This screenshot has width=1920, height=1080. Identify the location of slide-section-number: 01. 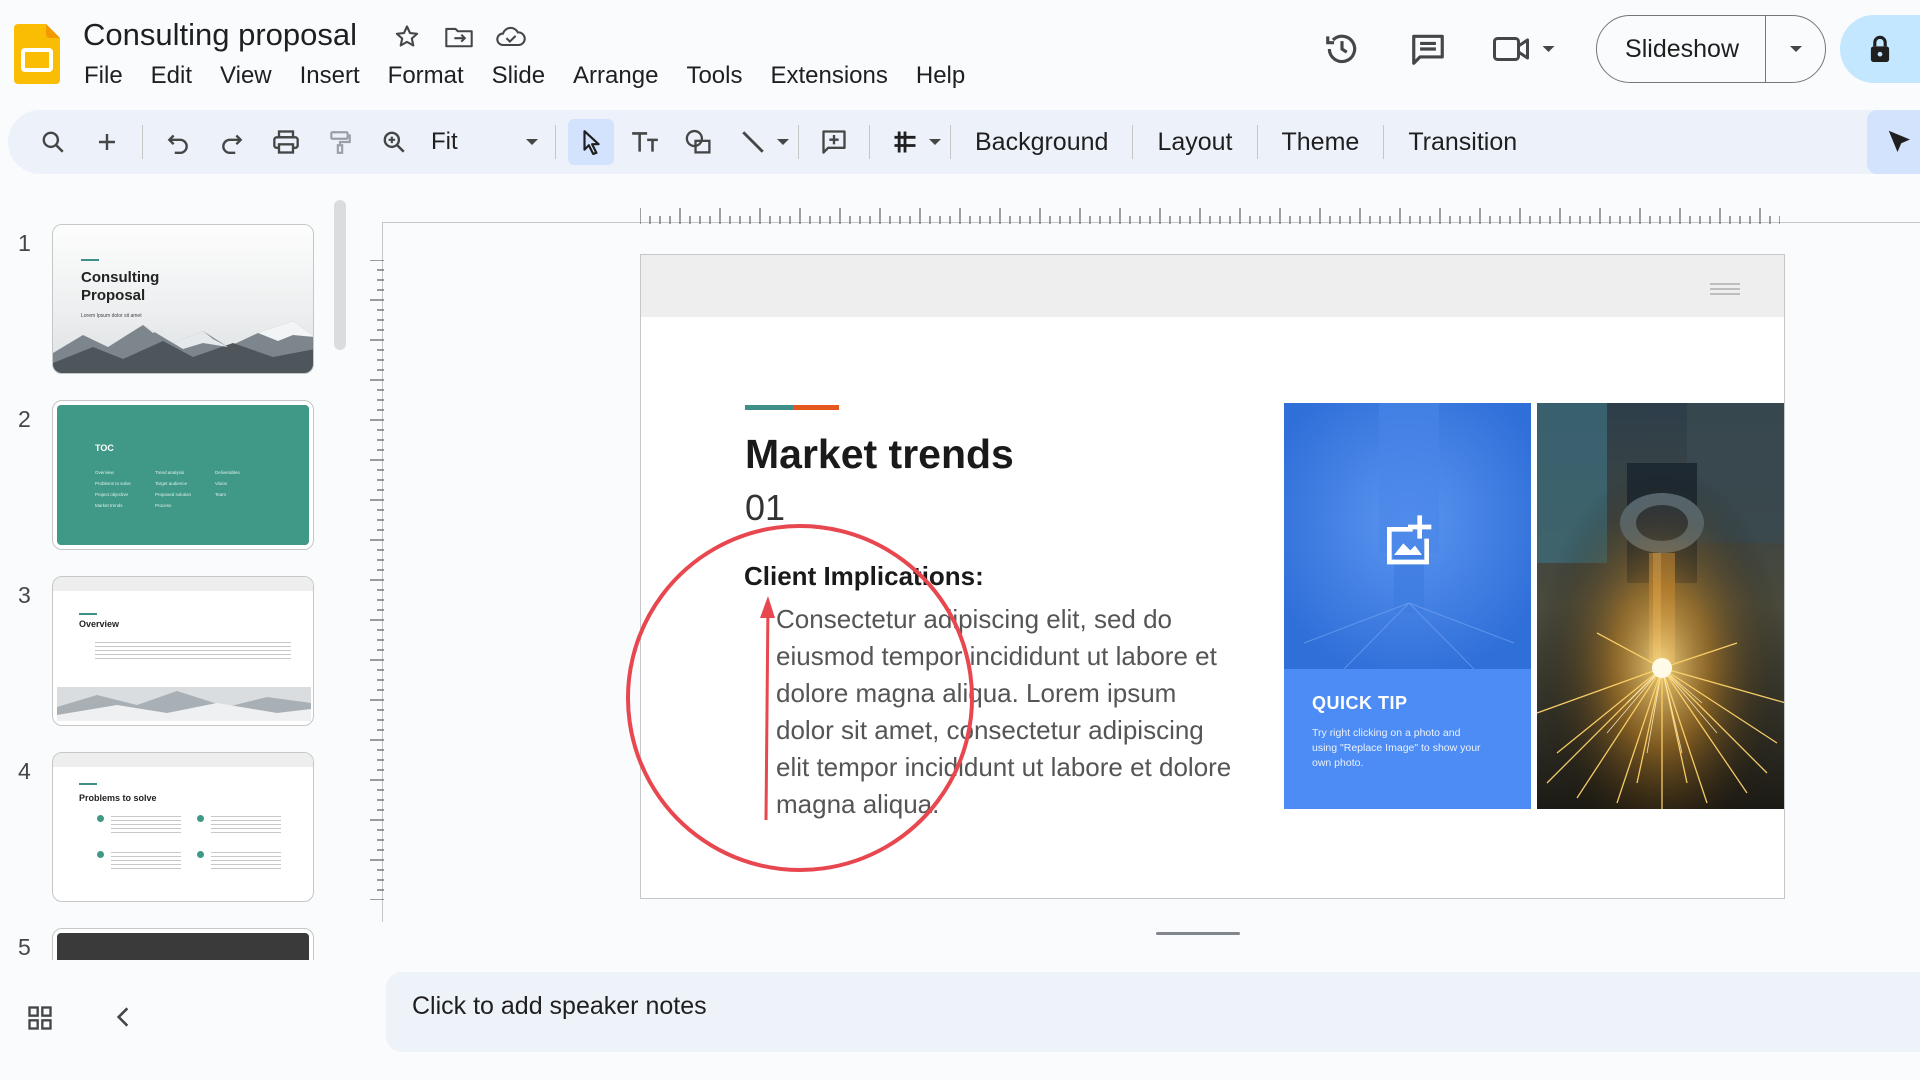
(765, 508).